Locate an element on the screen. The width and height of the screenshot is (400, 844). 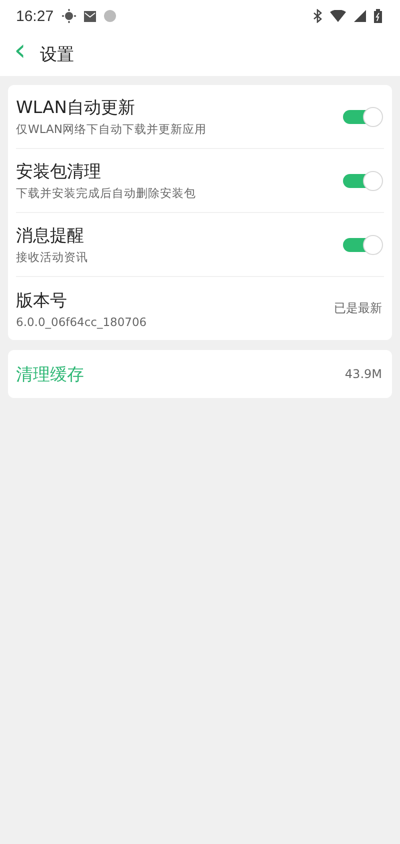
back-button: ‹ is located at coordinates (20, 51).